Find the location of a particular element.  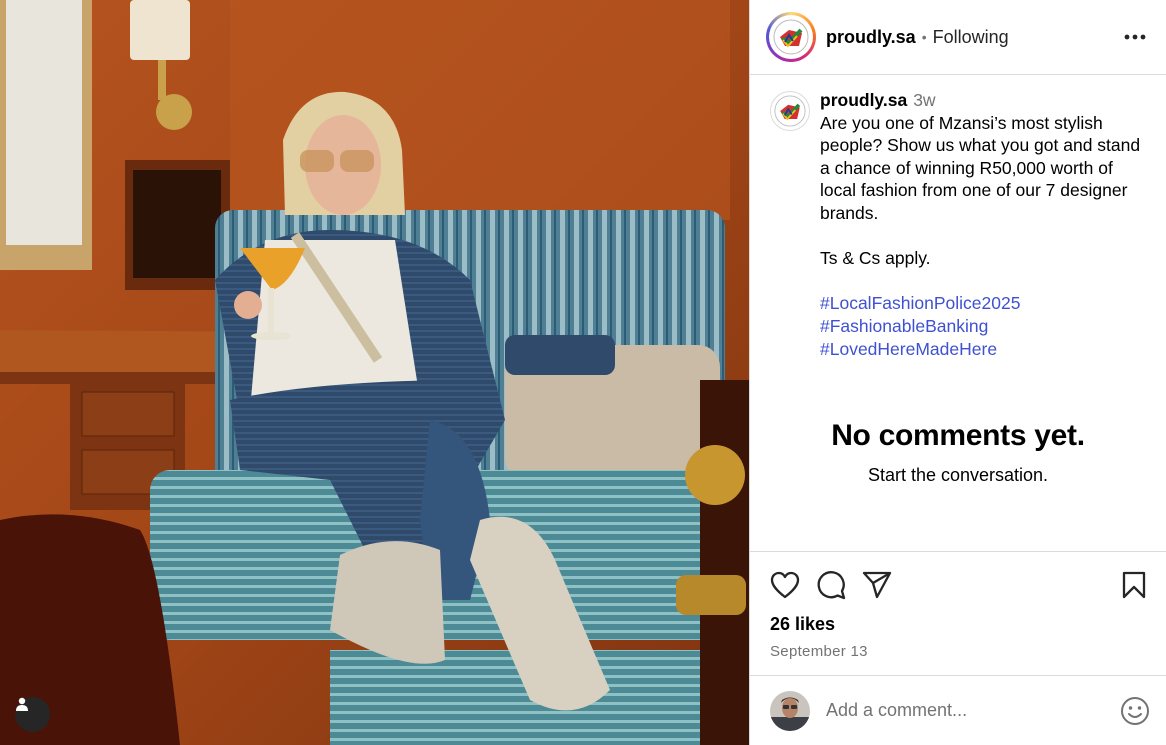

comment-composer is located at coordinates (958, 710).